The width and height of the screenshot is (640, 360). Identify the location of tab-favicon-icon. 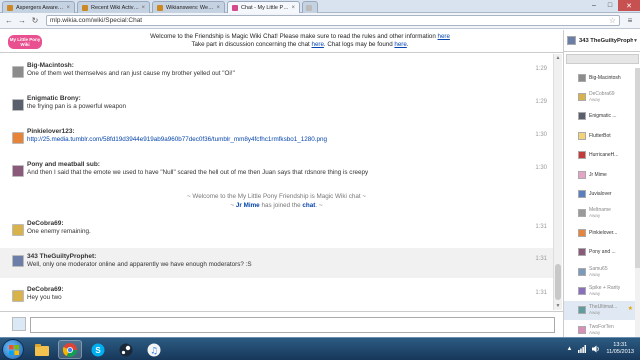
(235, 7).